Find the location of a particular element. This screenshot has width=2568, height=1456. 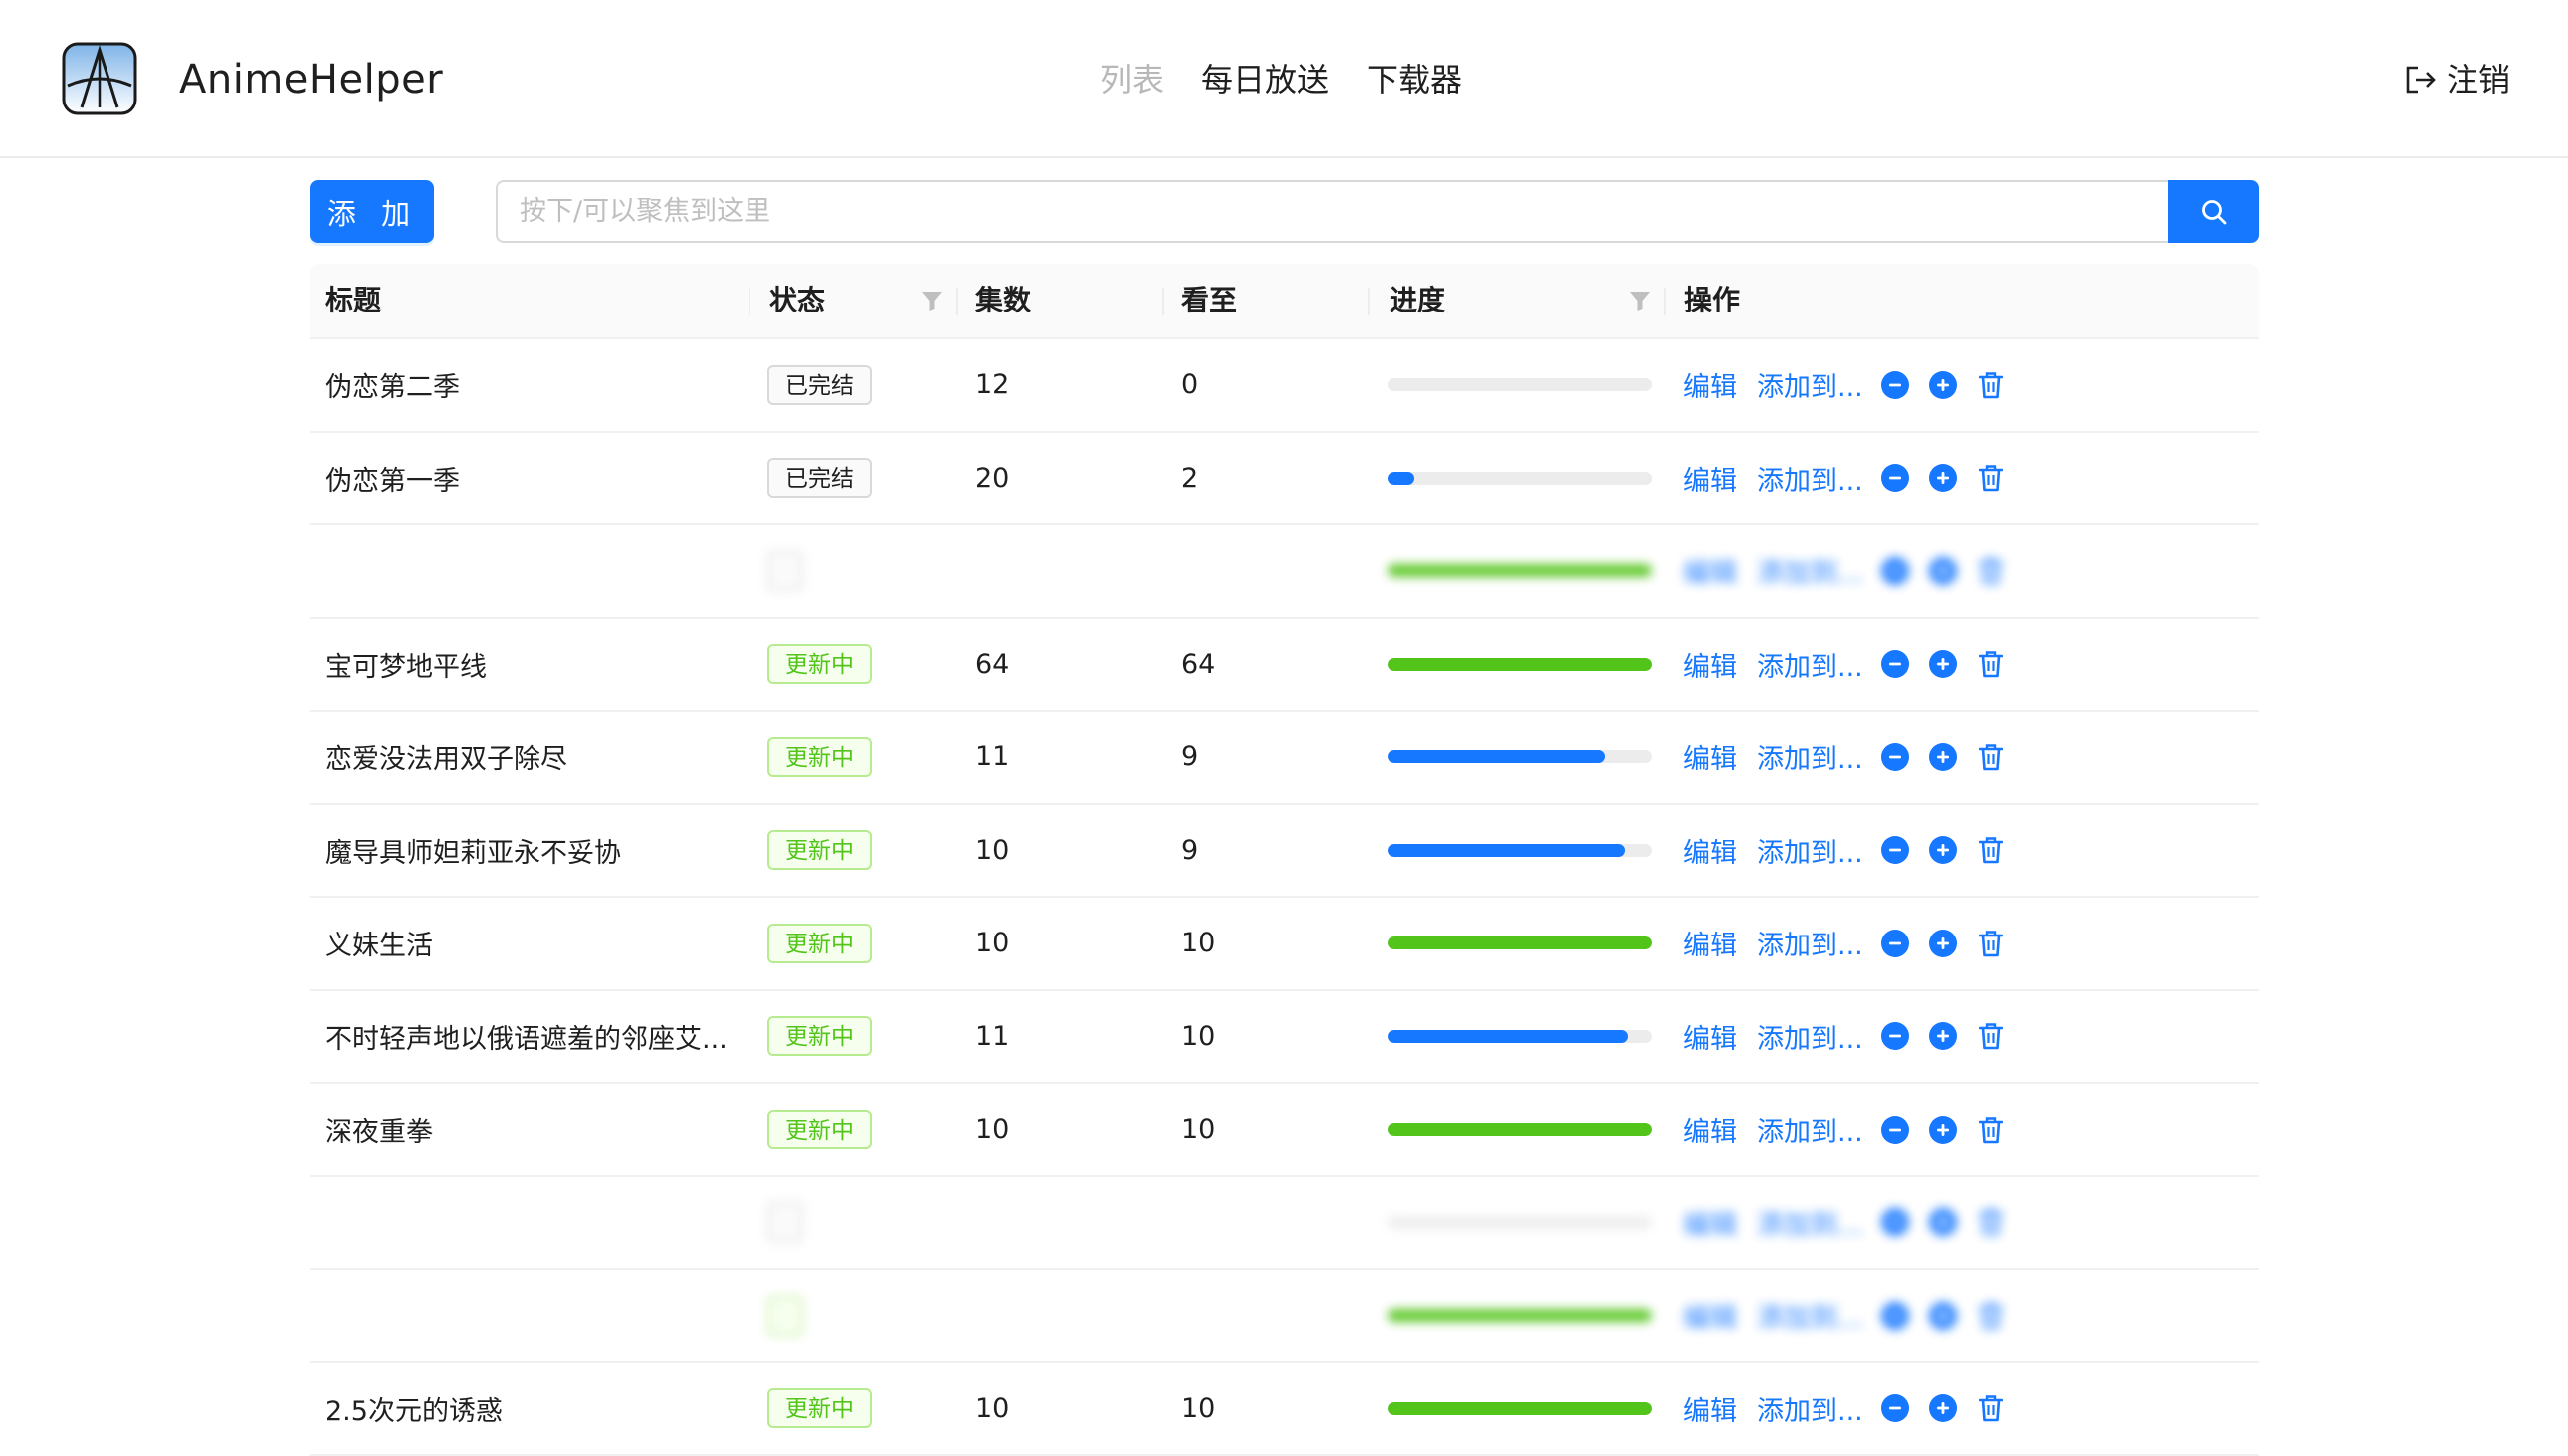

status-filter-icon is located at coordinates (932, 301).